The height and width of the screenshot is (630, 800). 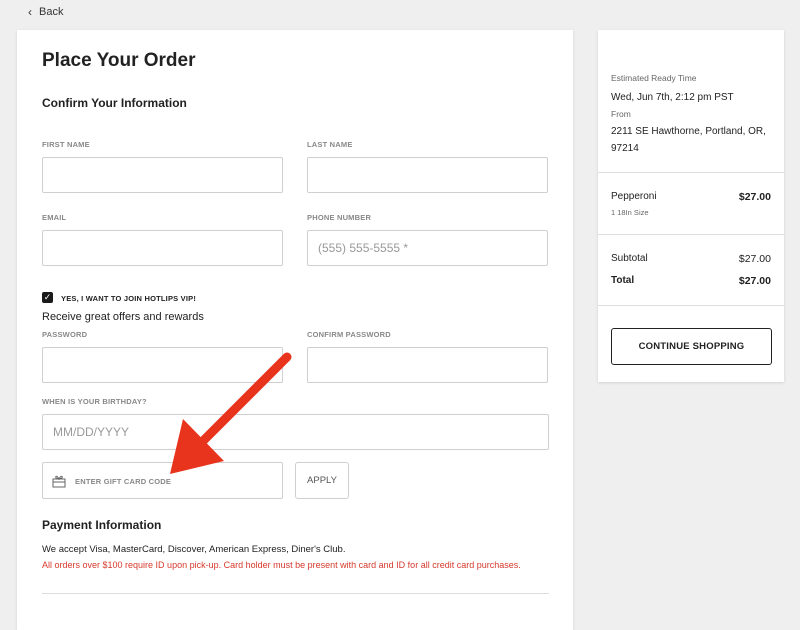 I want to click on gift-card-field, so click(x=162, y=480).